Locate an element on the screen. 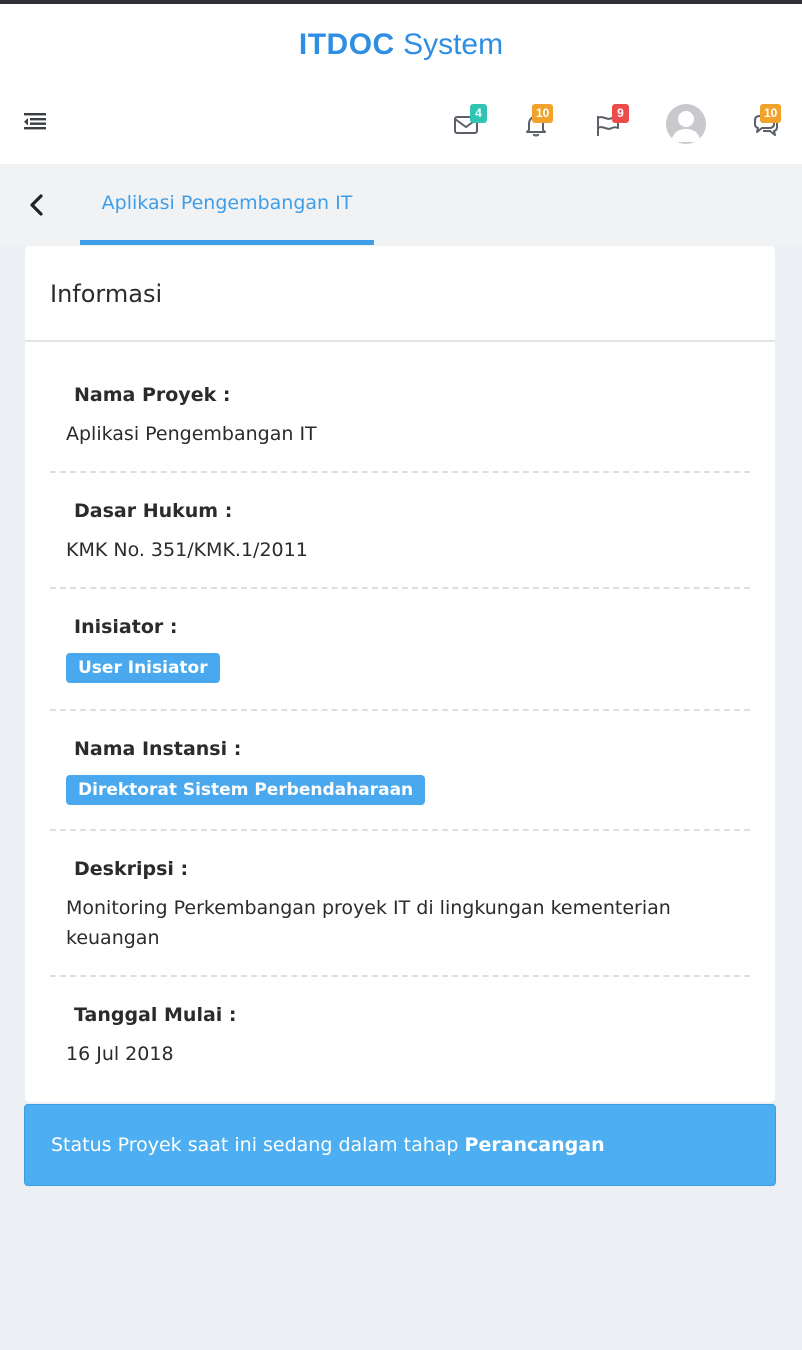 This screenshot has width=802, height=1350. field-value-nama-proyek: Aplikasi Pengembangan IT is located at coordinates (191, 434).